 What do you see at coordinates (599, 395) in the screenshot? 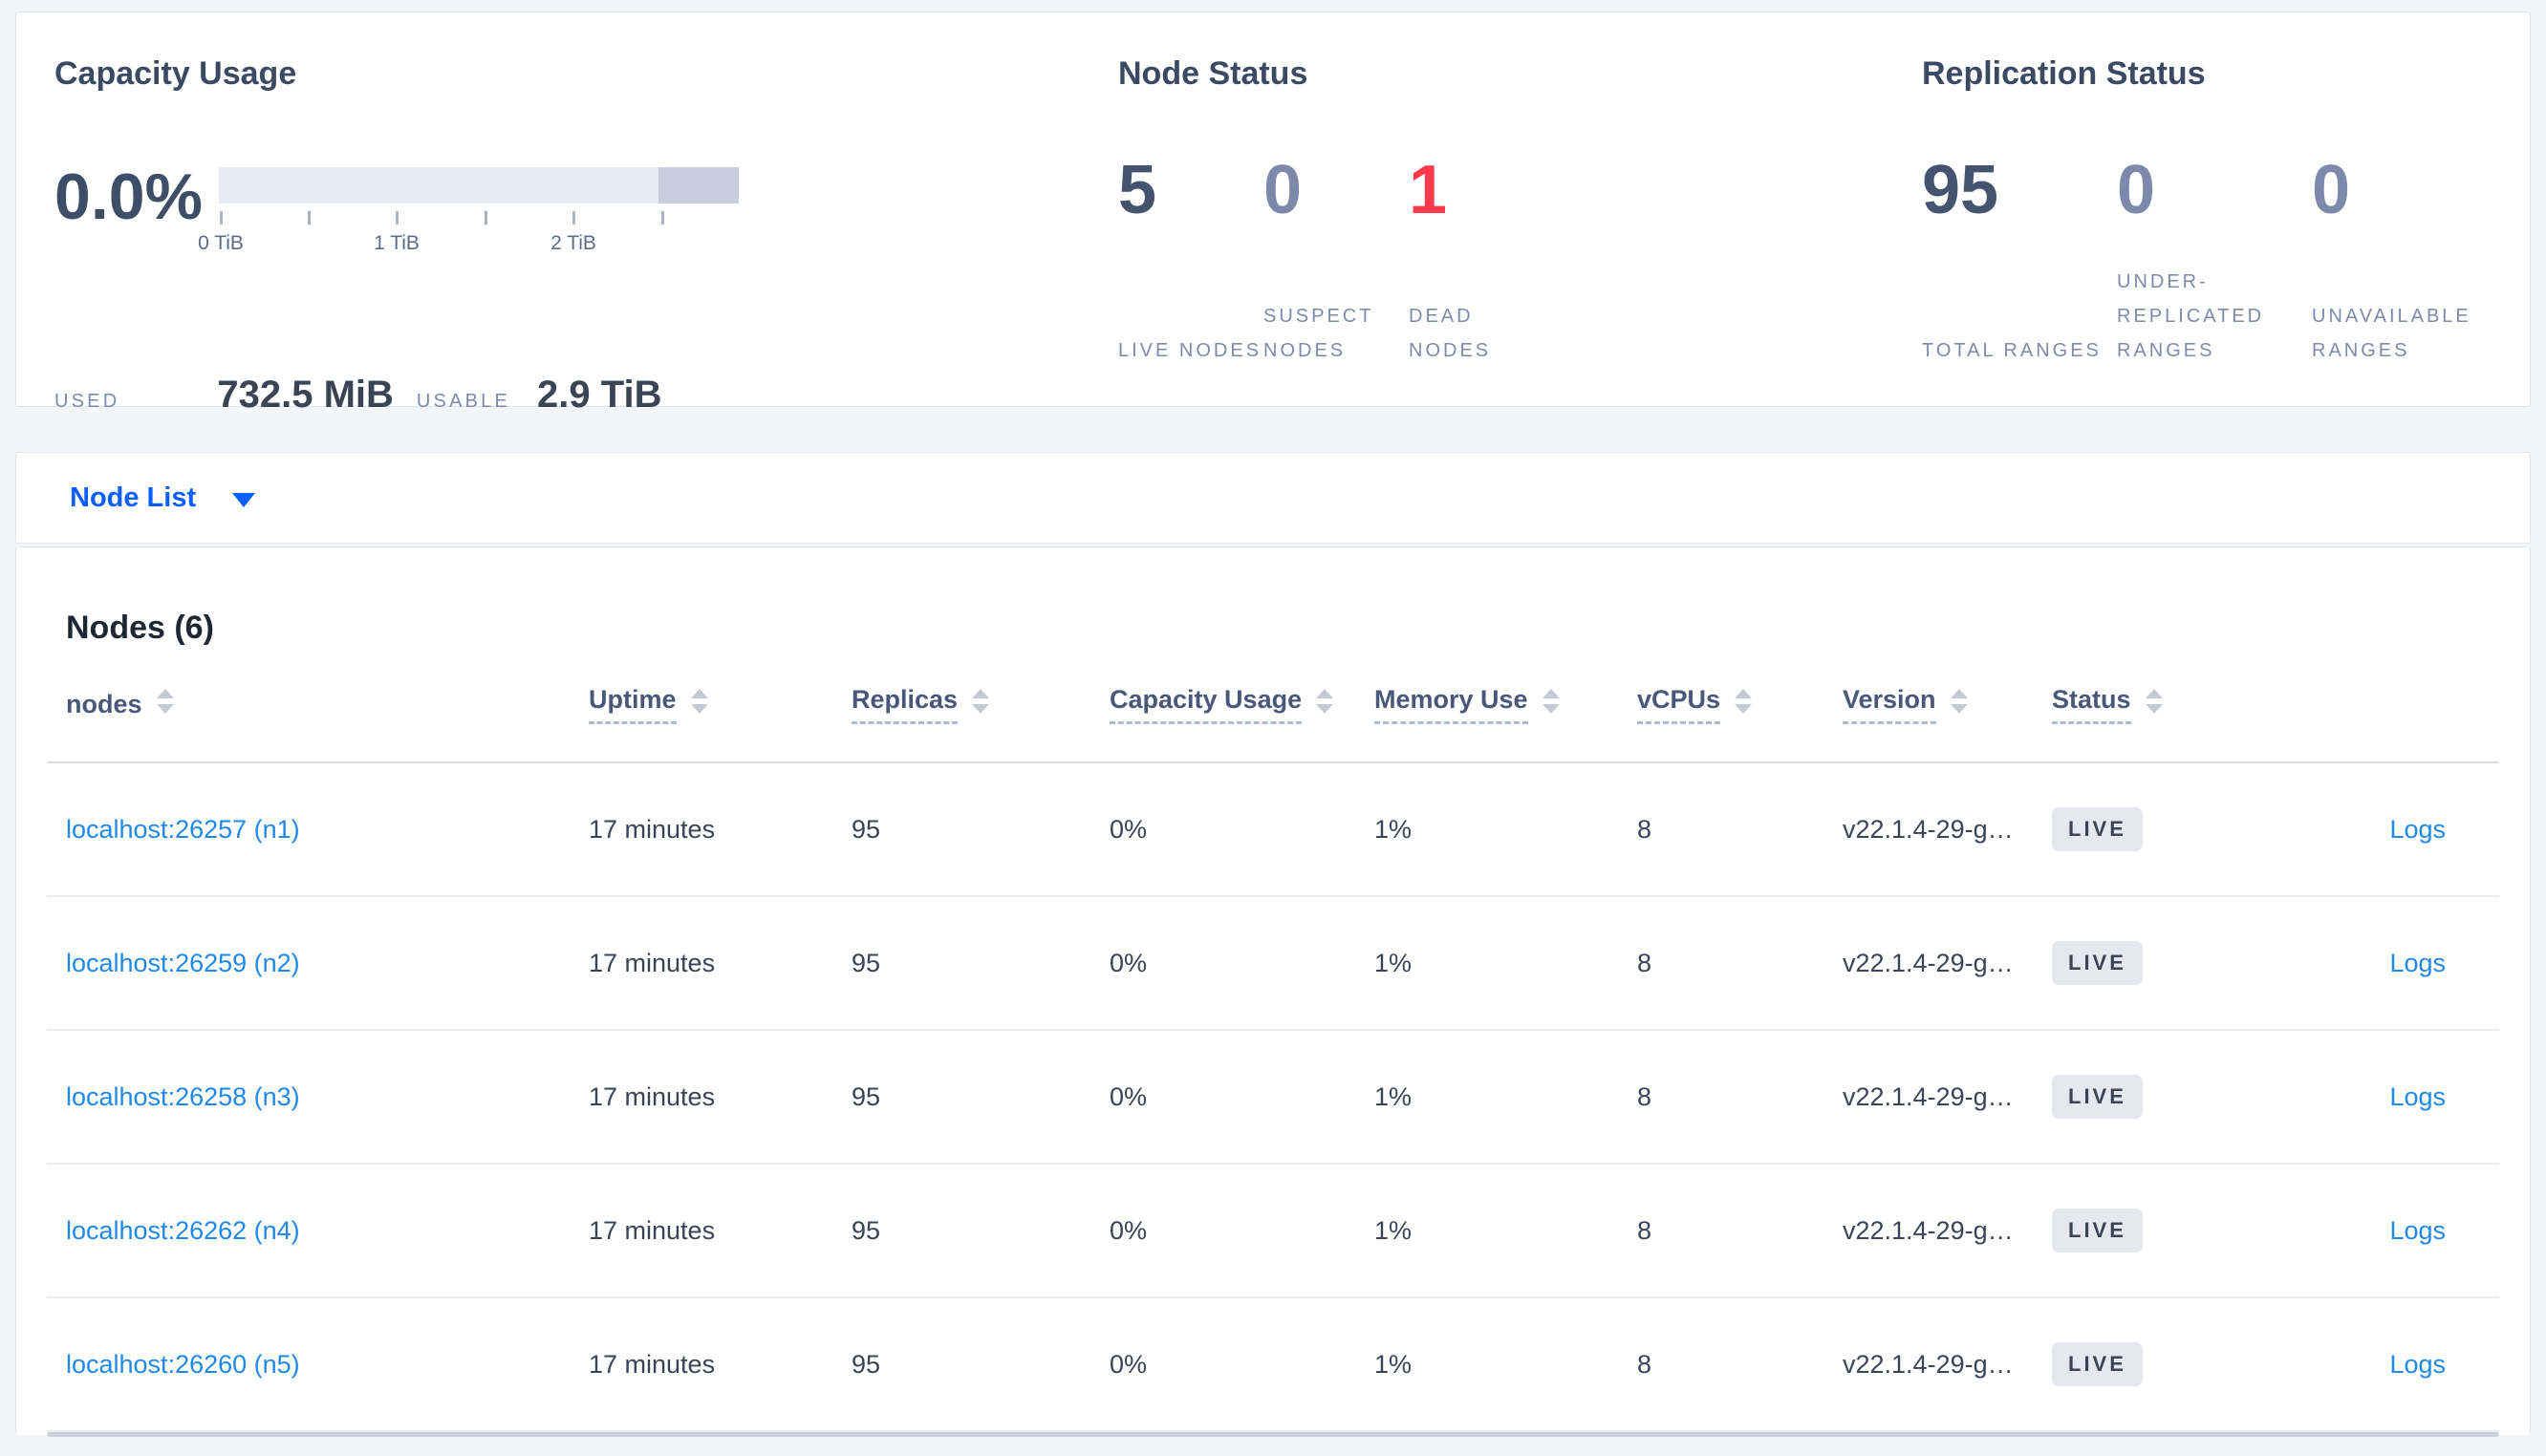
I see `usable-value: 2.9 TiB` at bounding box center [599, 395].